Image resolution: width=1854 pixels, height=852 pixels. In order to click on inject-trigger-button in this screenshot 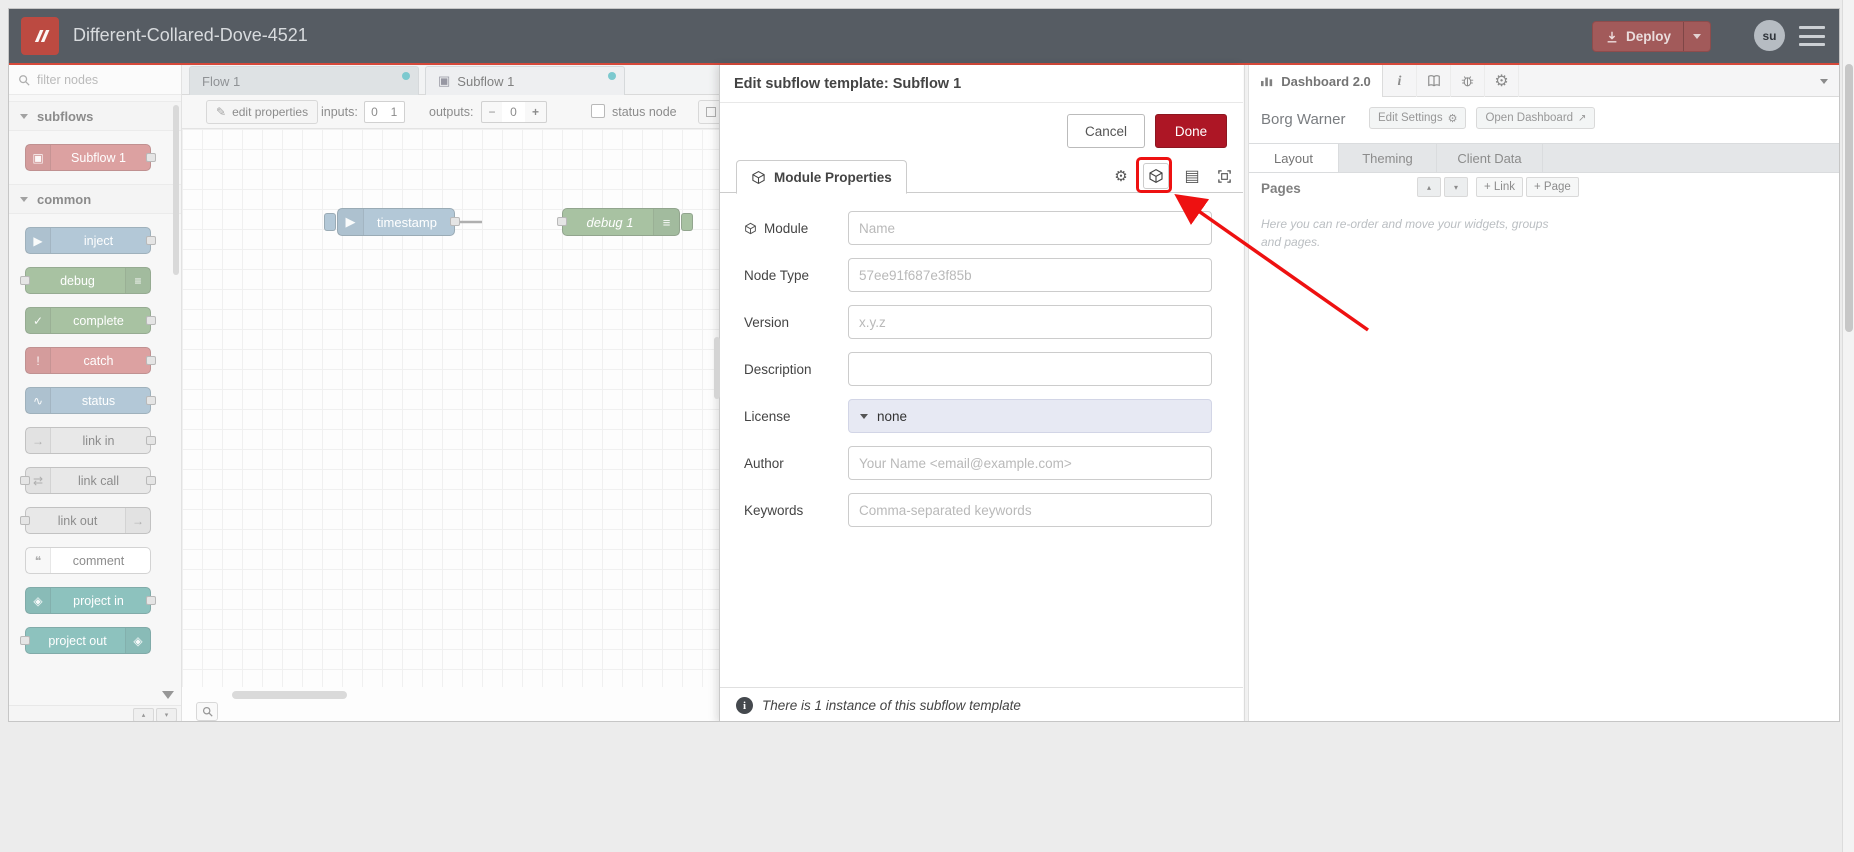, I will do `click(330, 222)`.